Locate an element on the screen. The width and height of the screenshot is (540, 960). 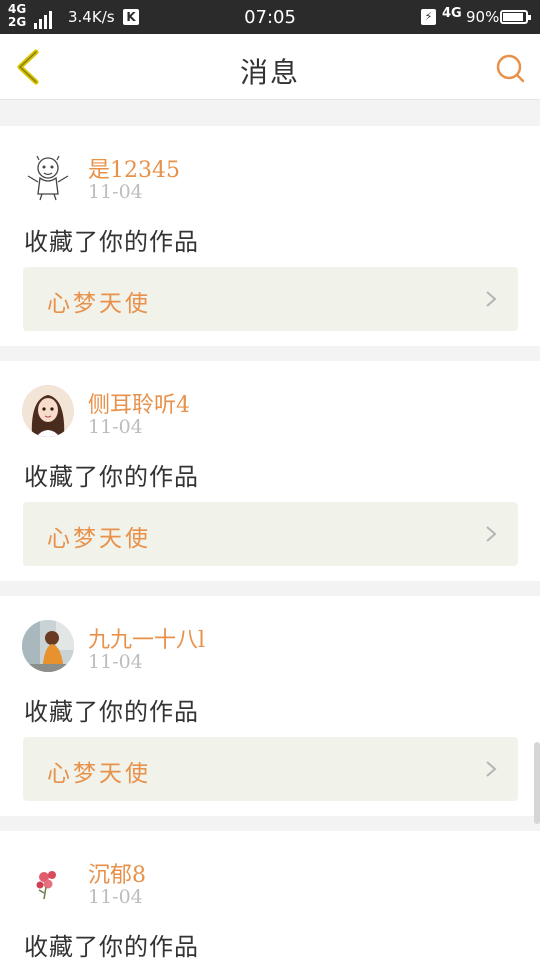
flower-icon is located at coordinates (46, 885).